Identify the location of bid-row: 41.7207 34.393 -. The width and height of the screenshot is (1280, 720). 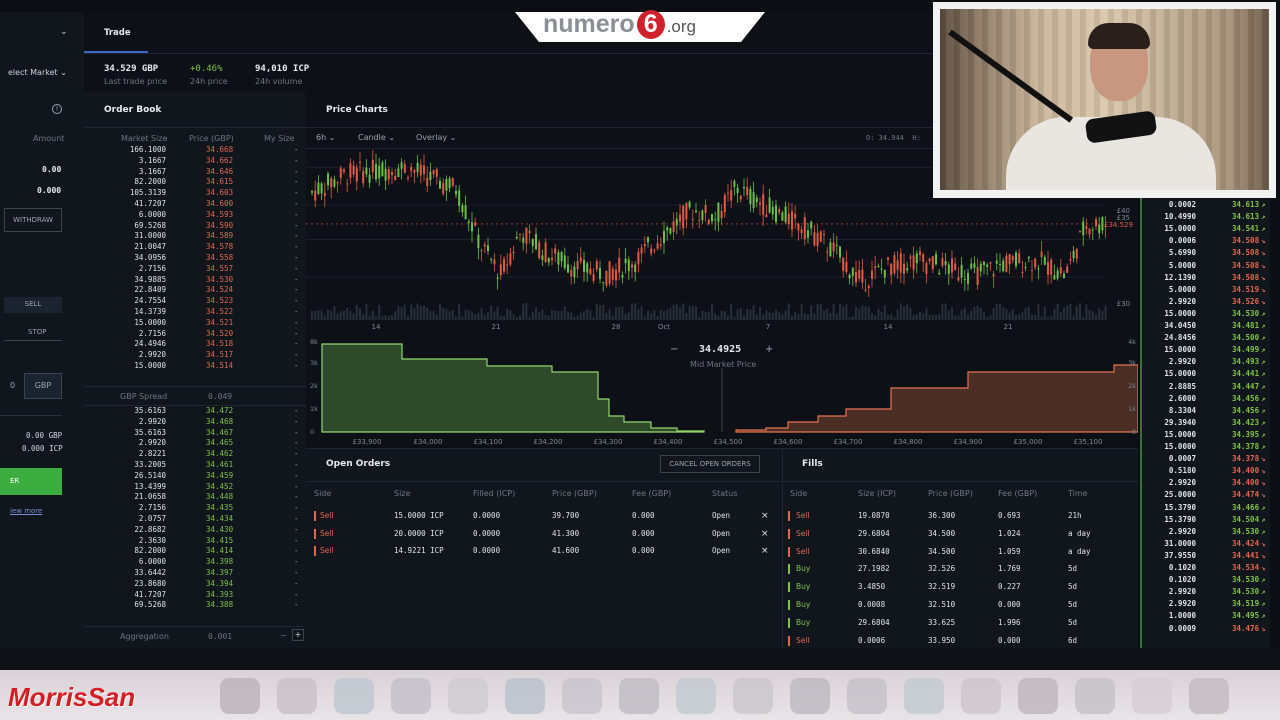
(195, 595).